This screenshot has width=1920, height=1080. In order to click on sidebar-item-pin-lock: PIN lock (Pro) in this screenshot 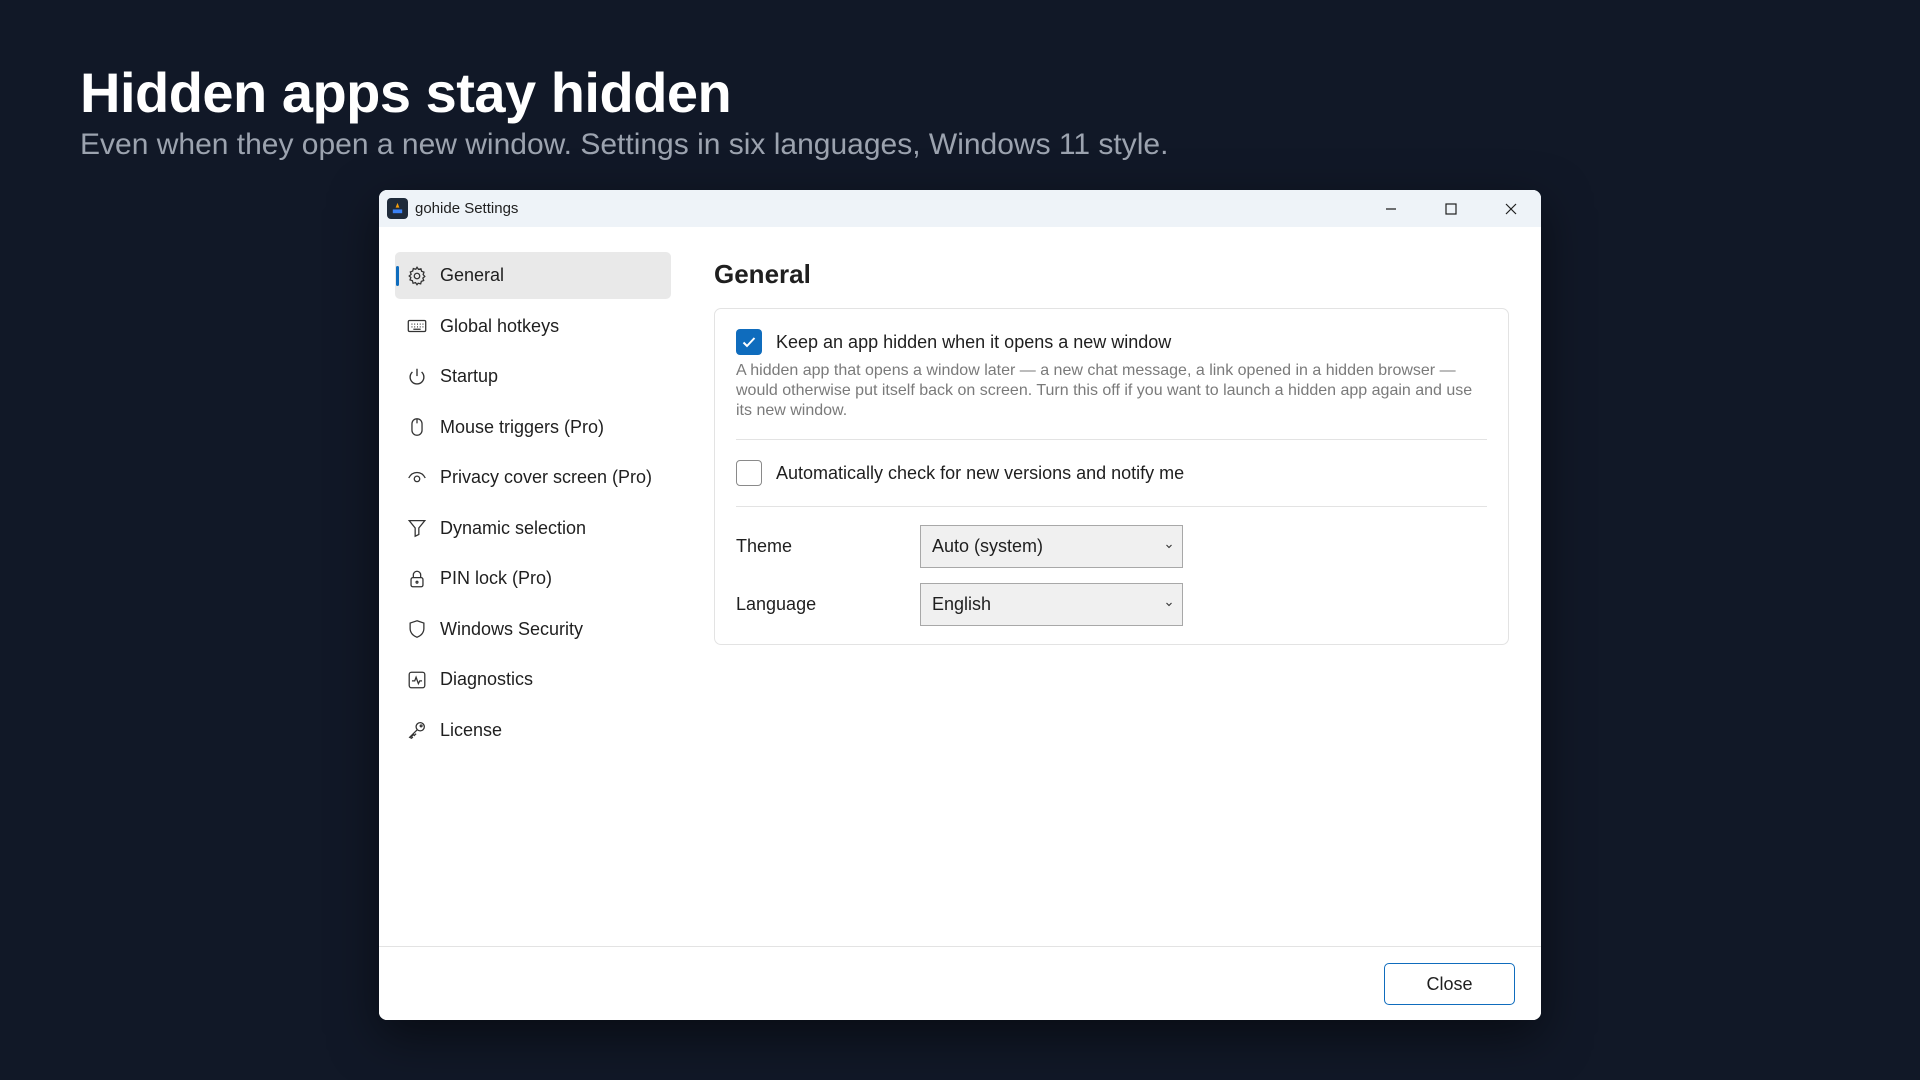, I will do `click(533, 578)`.